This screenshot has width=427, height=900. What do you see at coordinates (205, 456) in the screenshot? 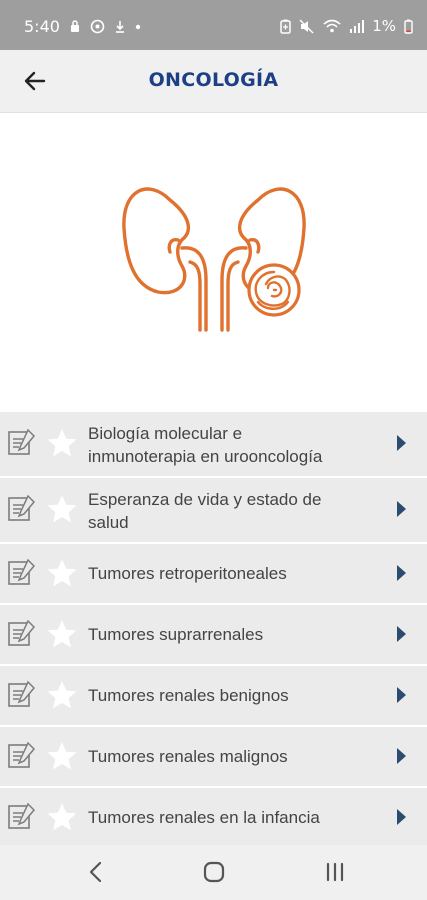
I see `topic-label-line: inmunoterapia en urooncología` at bounding box center [205, 456].